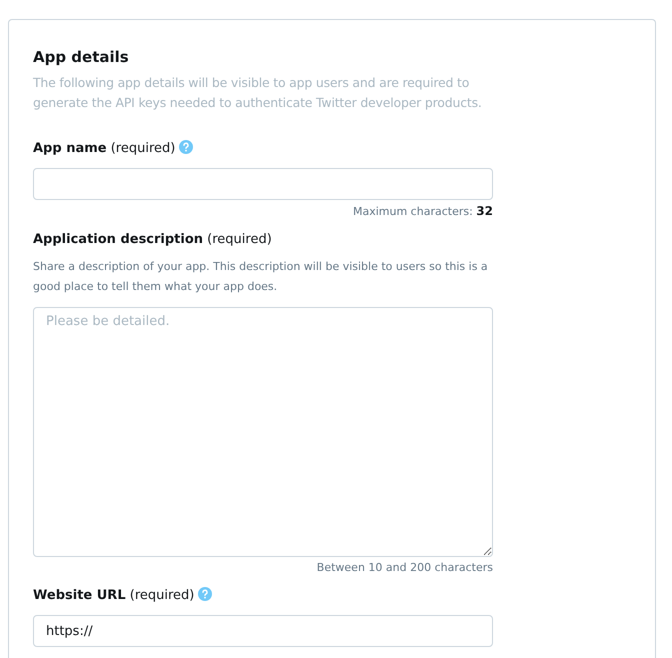 This screenshot has height=658, width=672. Describe the element at coordinates (422, 211) in the screenshot. I see `field-hint: Maximum characters: 32` at that location.